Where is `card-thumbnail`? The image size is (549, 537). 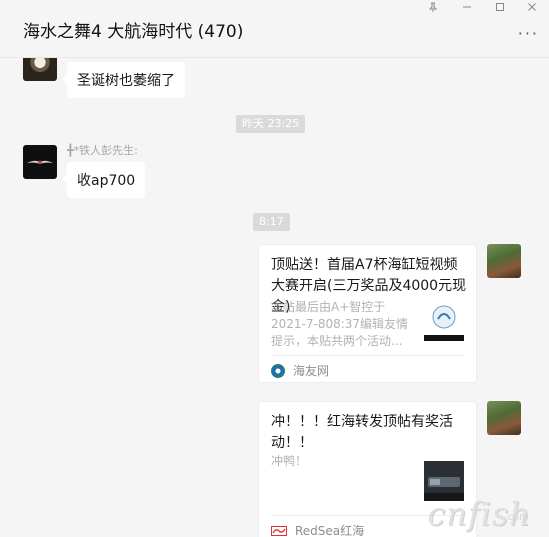 card-thumbnail is located at coordinates (444, 321).